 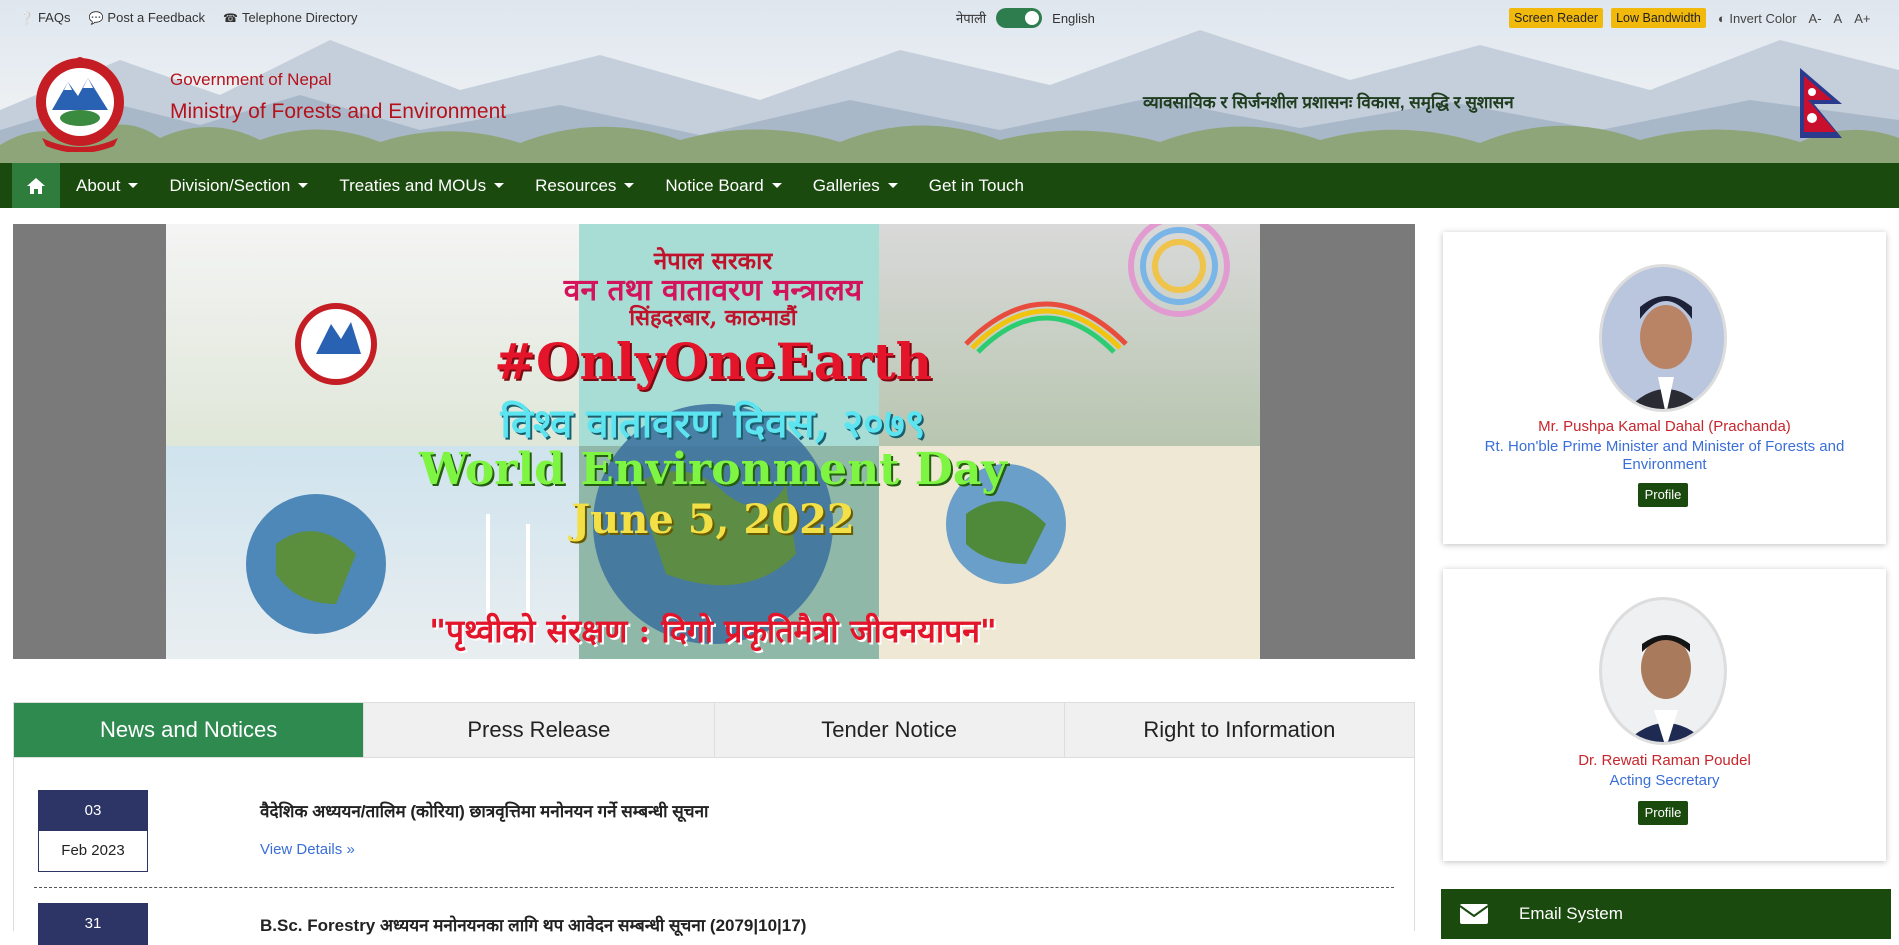 What do you see at coordinates (1571, 913) in the screenshot?
I see `email-system-label: Email System` at bounding box center [1571, 913].